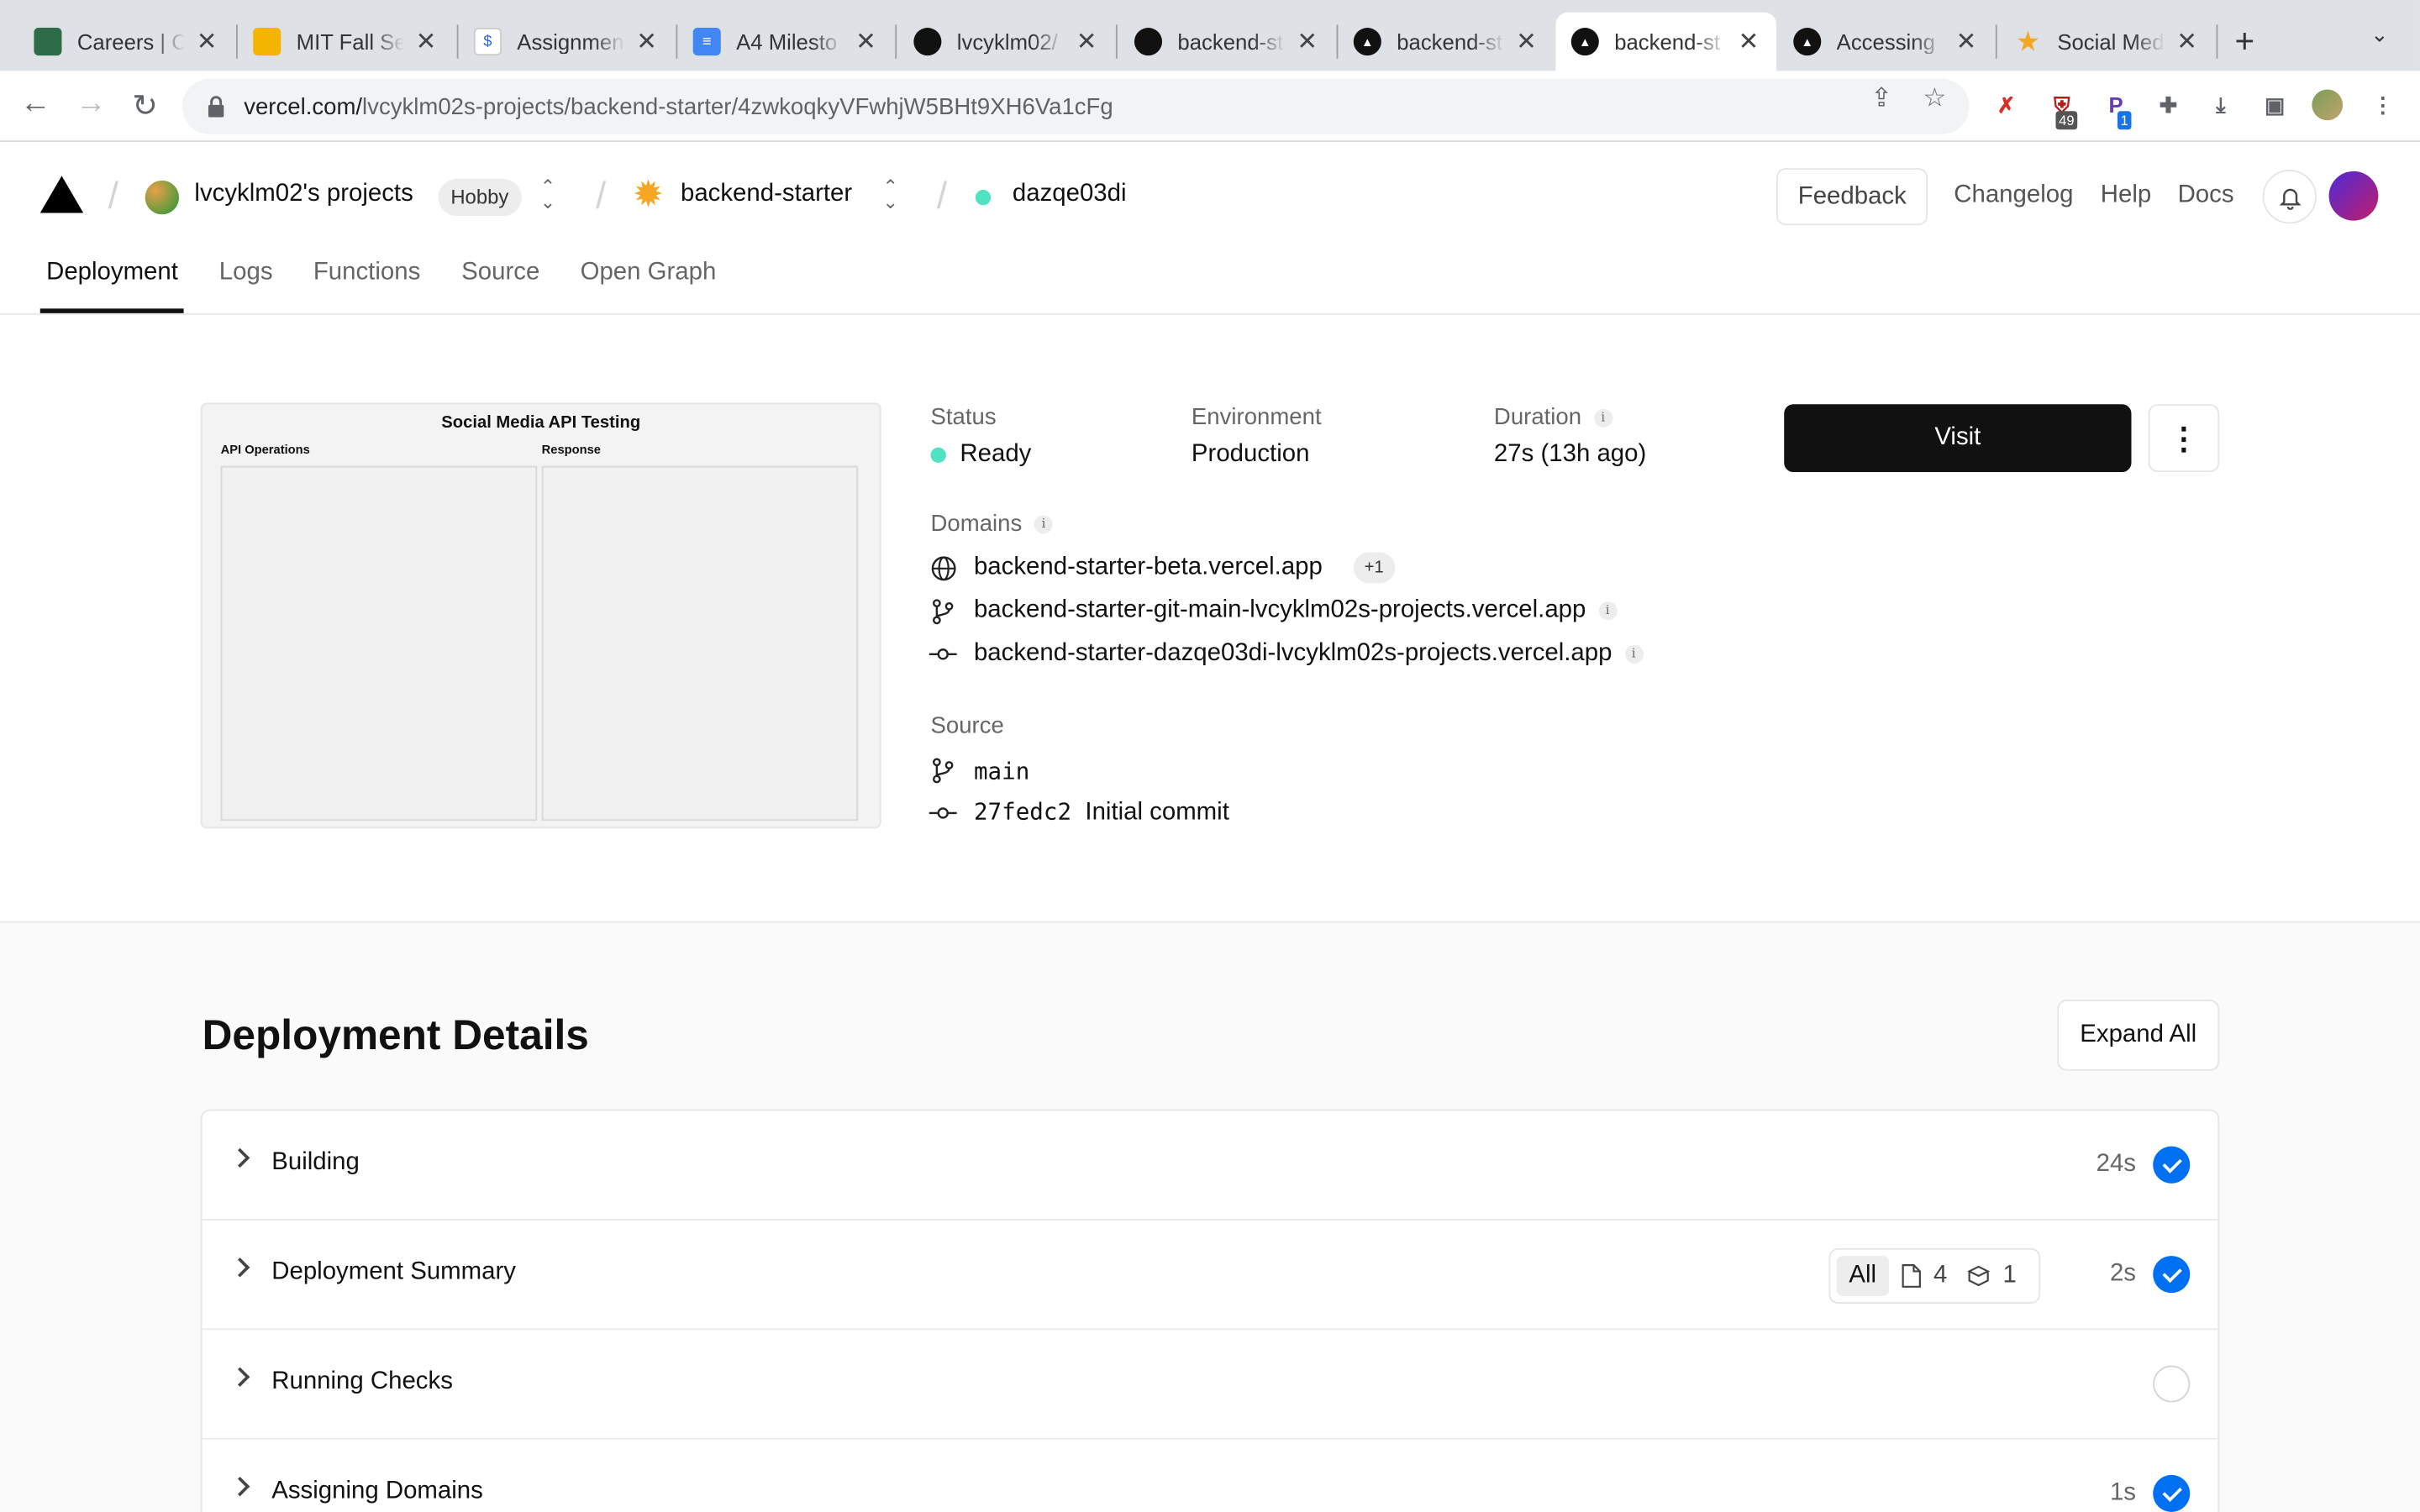 The width and height of the screenshot is (2420, 1512). Describe the element at coordinates (1256, 417) in the screenshot. I see `environment-label: Environment` at that location.